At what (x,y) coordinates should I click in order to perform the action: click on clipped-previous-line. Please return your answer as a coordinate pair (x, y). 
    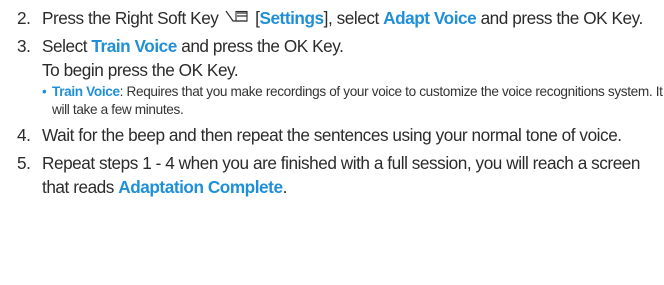
    Looking at the image, I should click on (332, 0).